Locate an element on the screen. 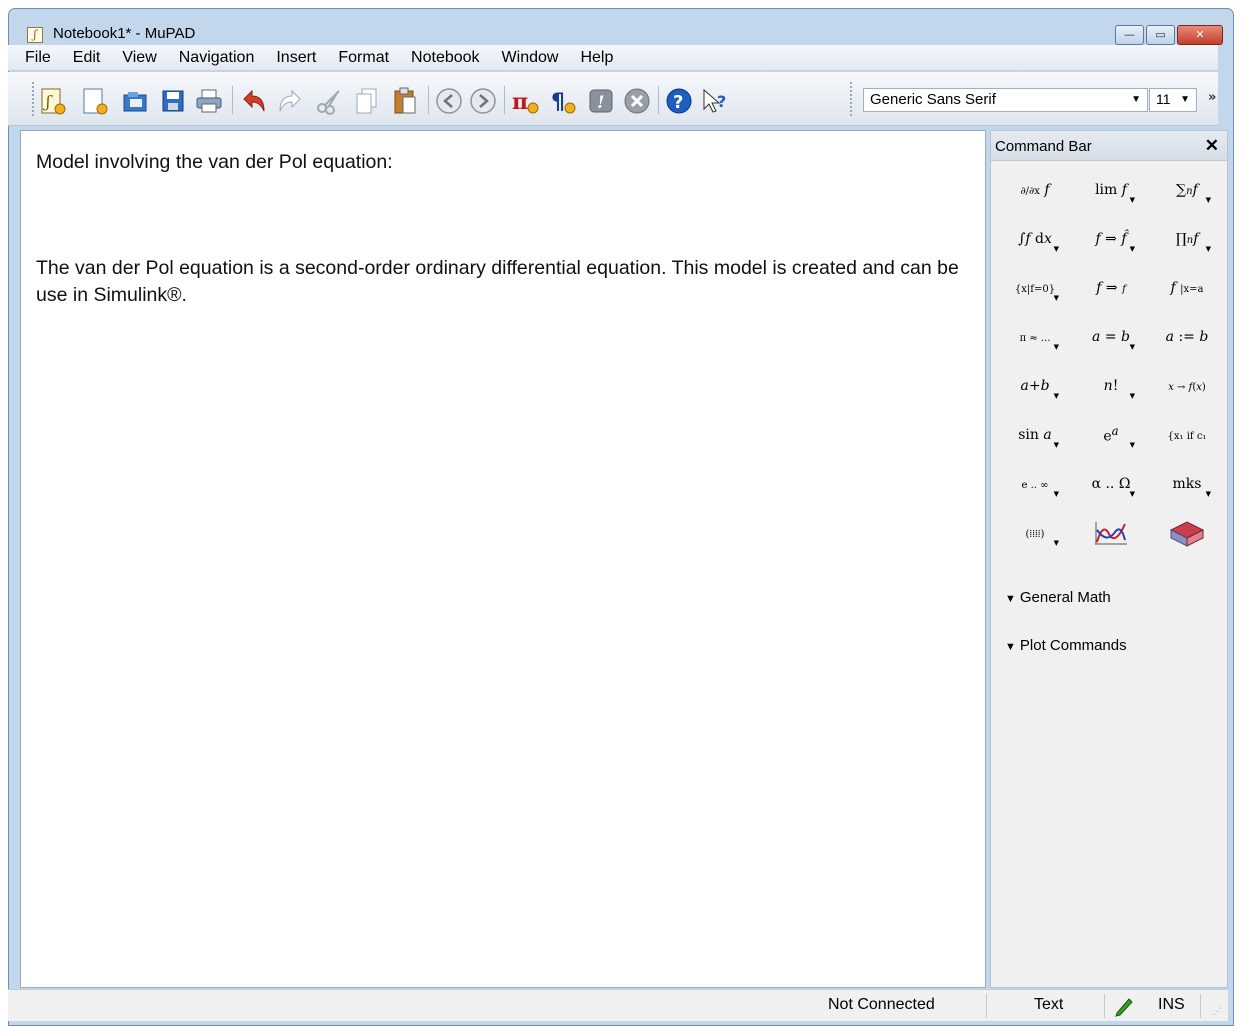 The image size is (1242, 1026). limit-button: lim f ▼ is located at coordinates (1111, 189).